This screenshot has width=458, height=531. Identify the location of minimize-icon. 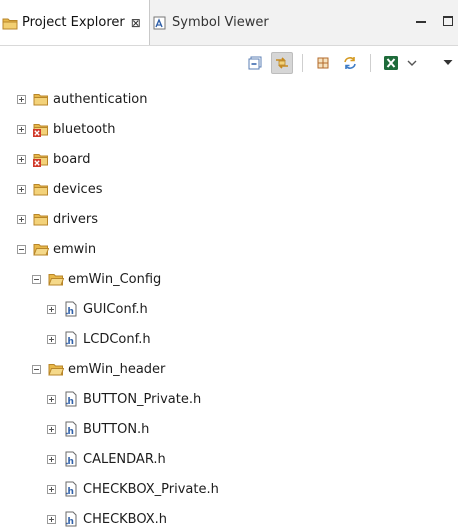
(421, 21).